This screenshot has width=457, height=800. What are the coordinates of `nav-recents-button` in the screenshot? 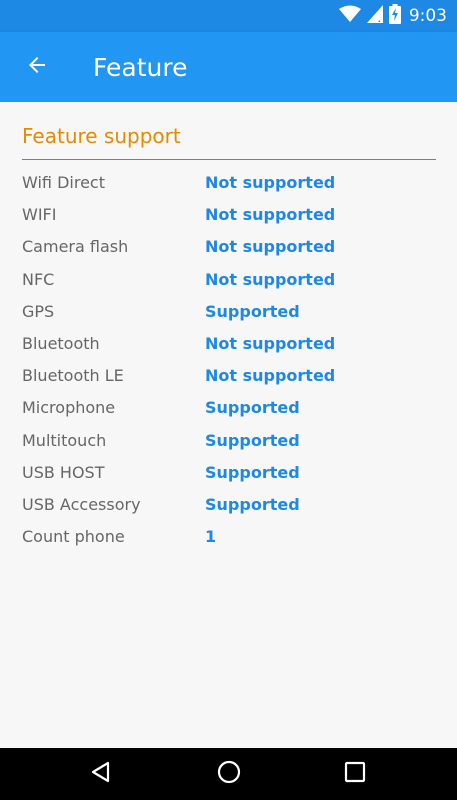 It's located at (355, 774).